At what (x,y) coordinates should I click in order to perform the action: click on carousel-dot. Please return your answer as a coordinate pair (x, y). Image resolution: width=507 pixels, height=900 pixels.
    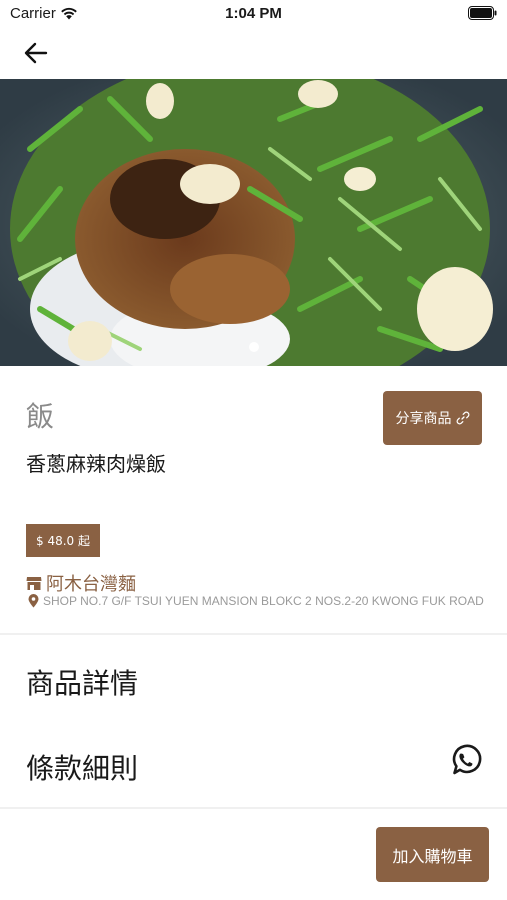
    Looking at the image, I should click on (253, 347).